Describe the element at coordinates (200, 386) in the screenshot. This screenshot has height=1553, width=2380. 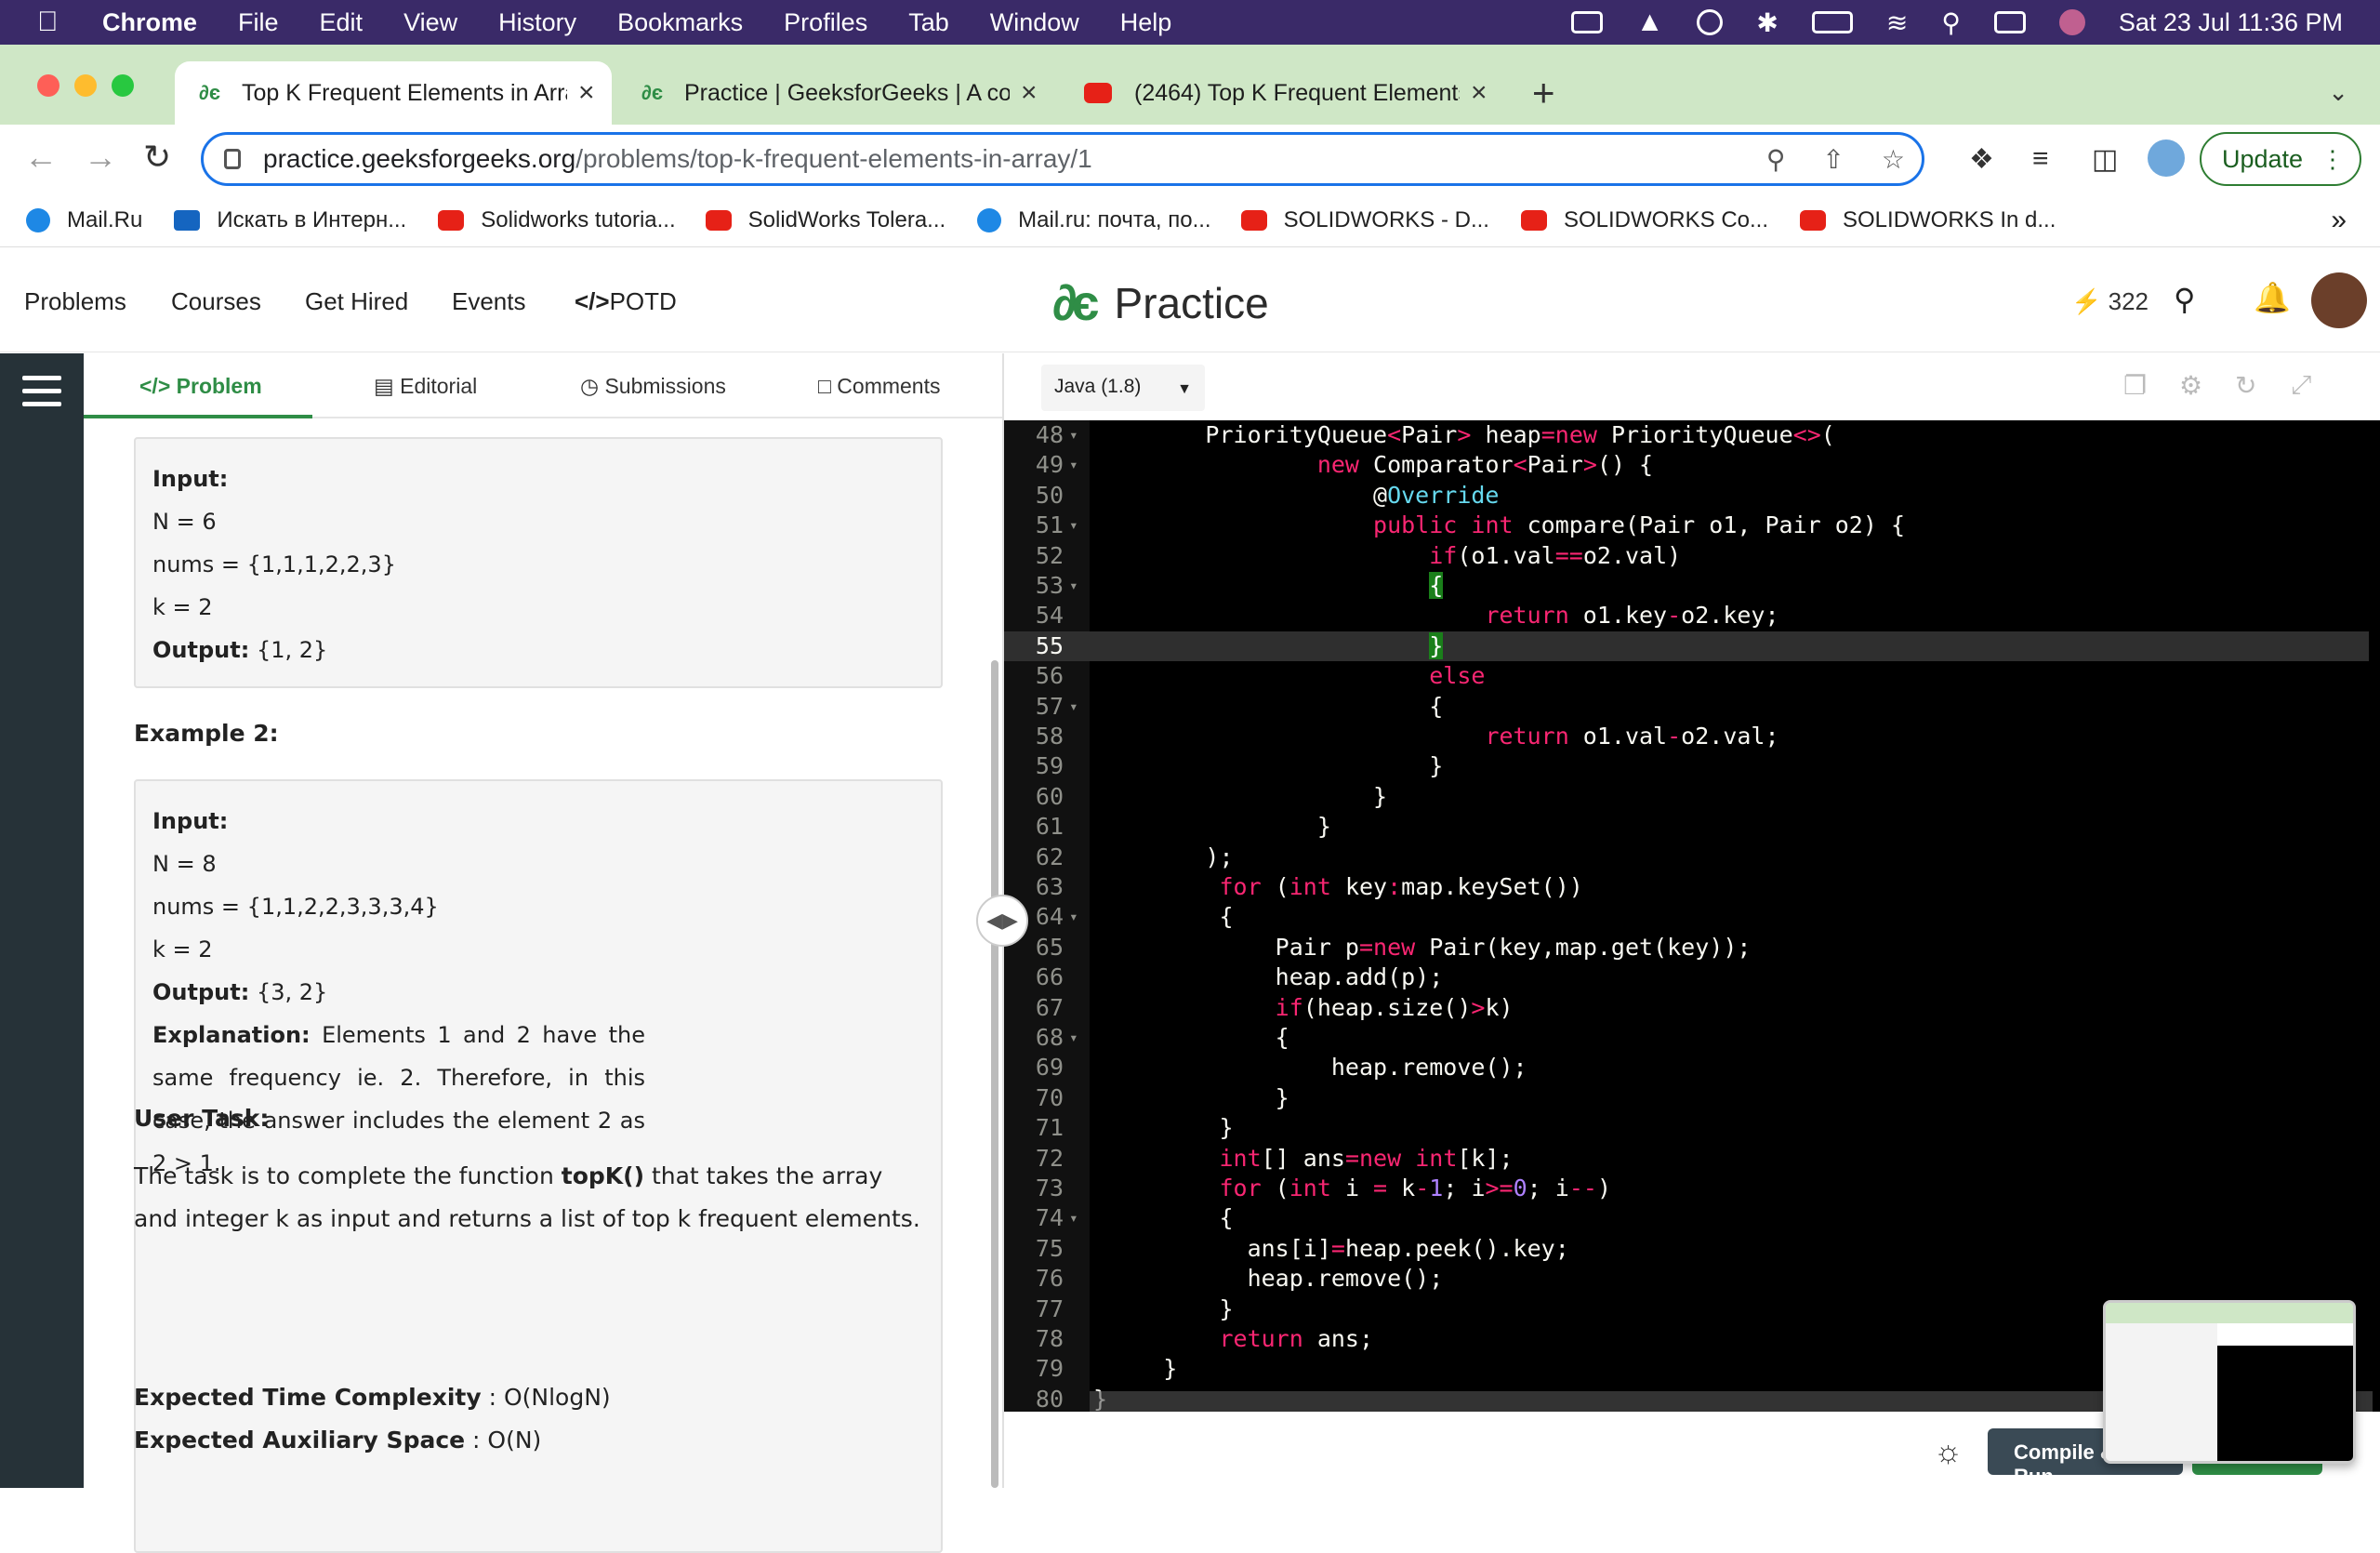
I see `tab-problem: </> Problem` at that location.